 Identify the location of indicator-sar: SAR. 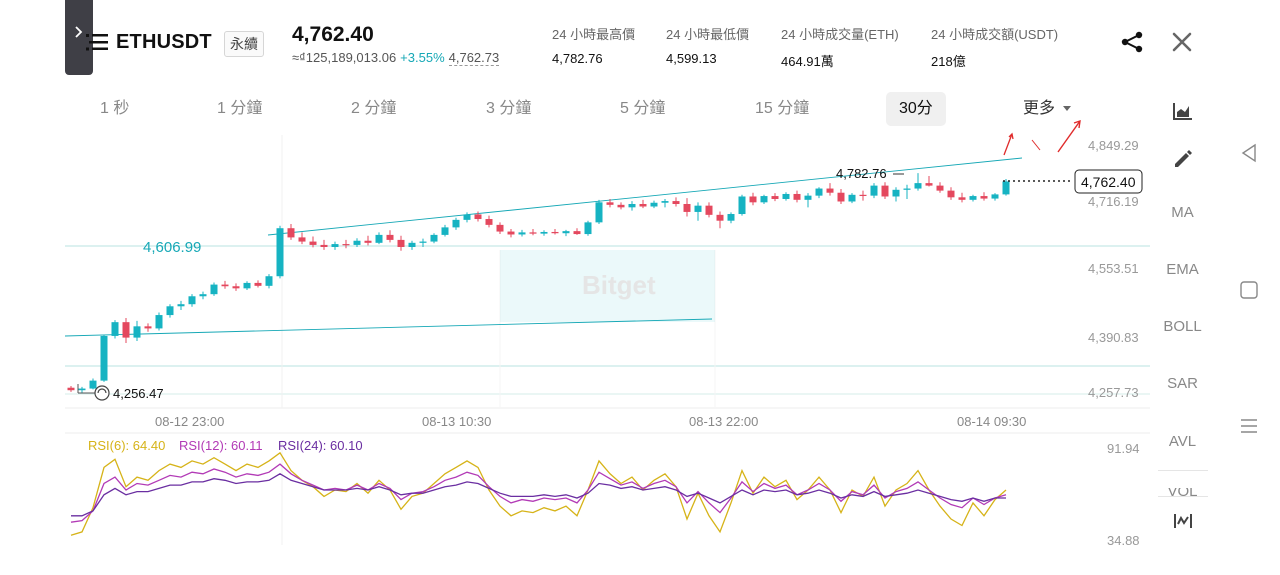
(1182, 383).